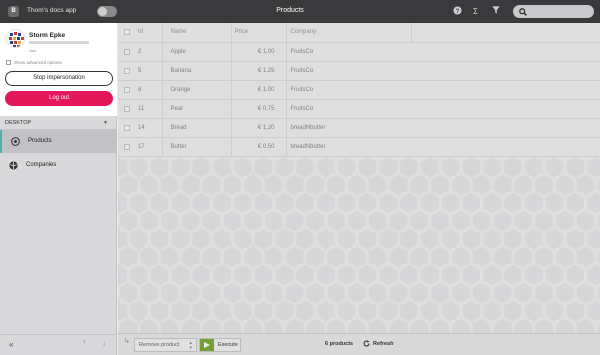 The image size is (600, 355). I want to click on cell-company: breadNbutter, so click(348, 128).